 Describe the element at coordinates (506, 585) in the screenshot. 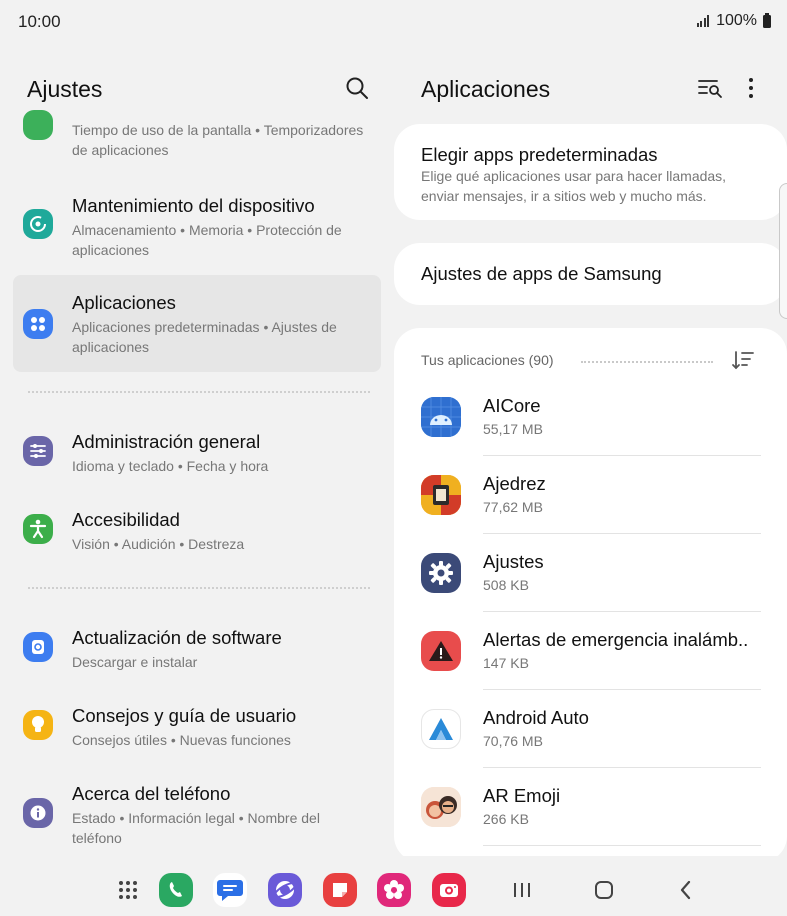

I see `app-size: 508 KB` at that location.